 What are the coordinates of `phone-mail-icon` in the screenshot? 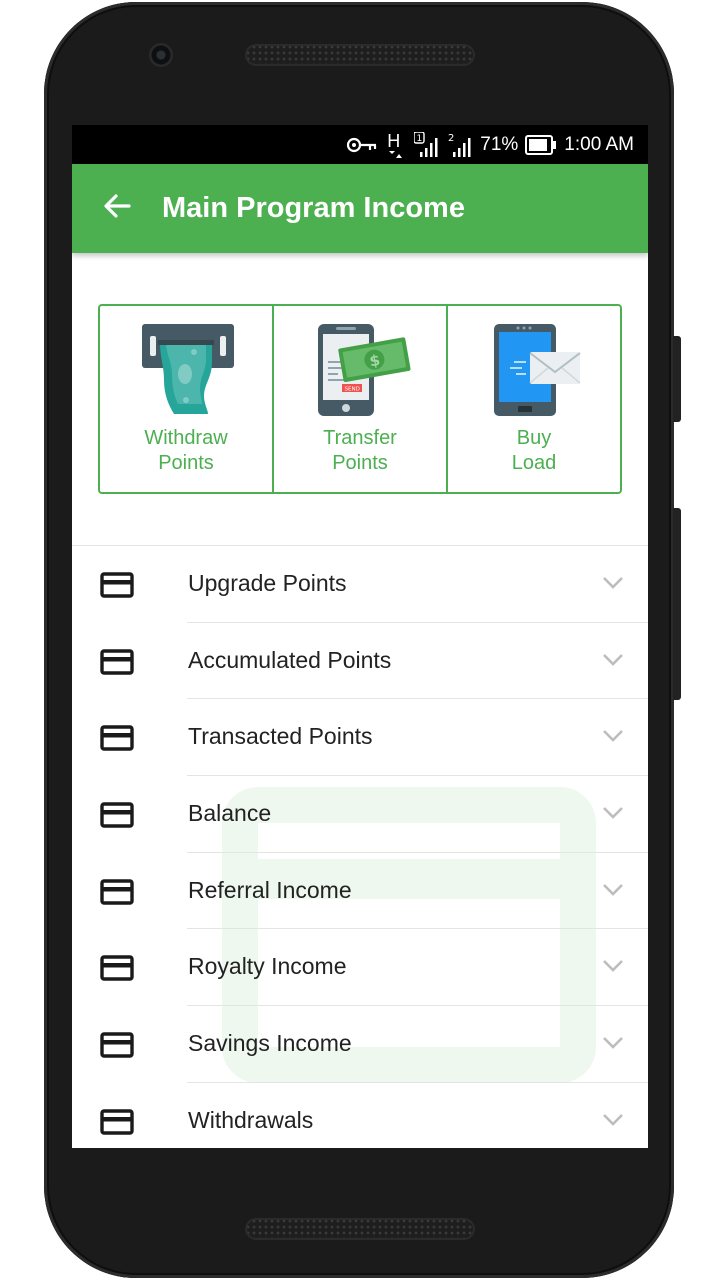 It's located at (534, 370).